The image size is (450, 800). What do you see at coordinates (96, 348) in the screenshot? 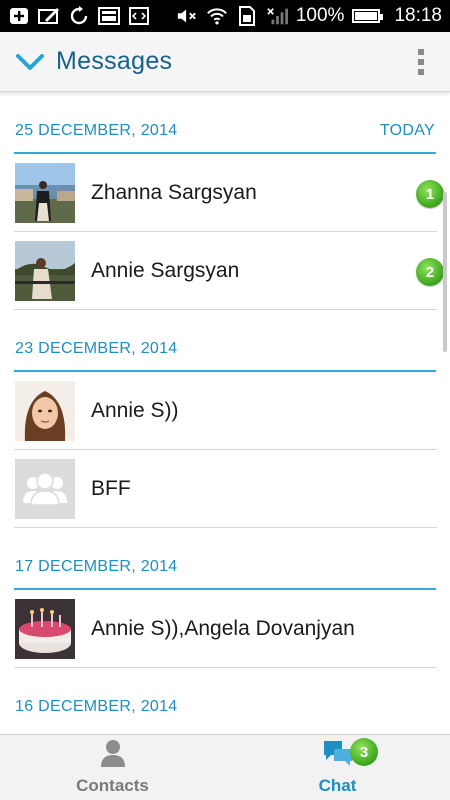
I see `section-date: 23 DECEMBER, 2014` at bounding box center [96, 348].